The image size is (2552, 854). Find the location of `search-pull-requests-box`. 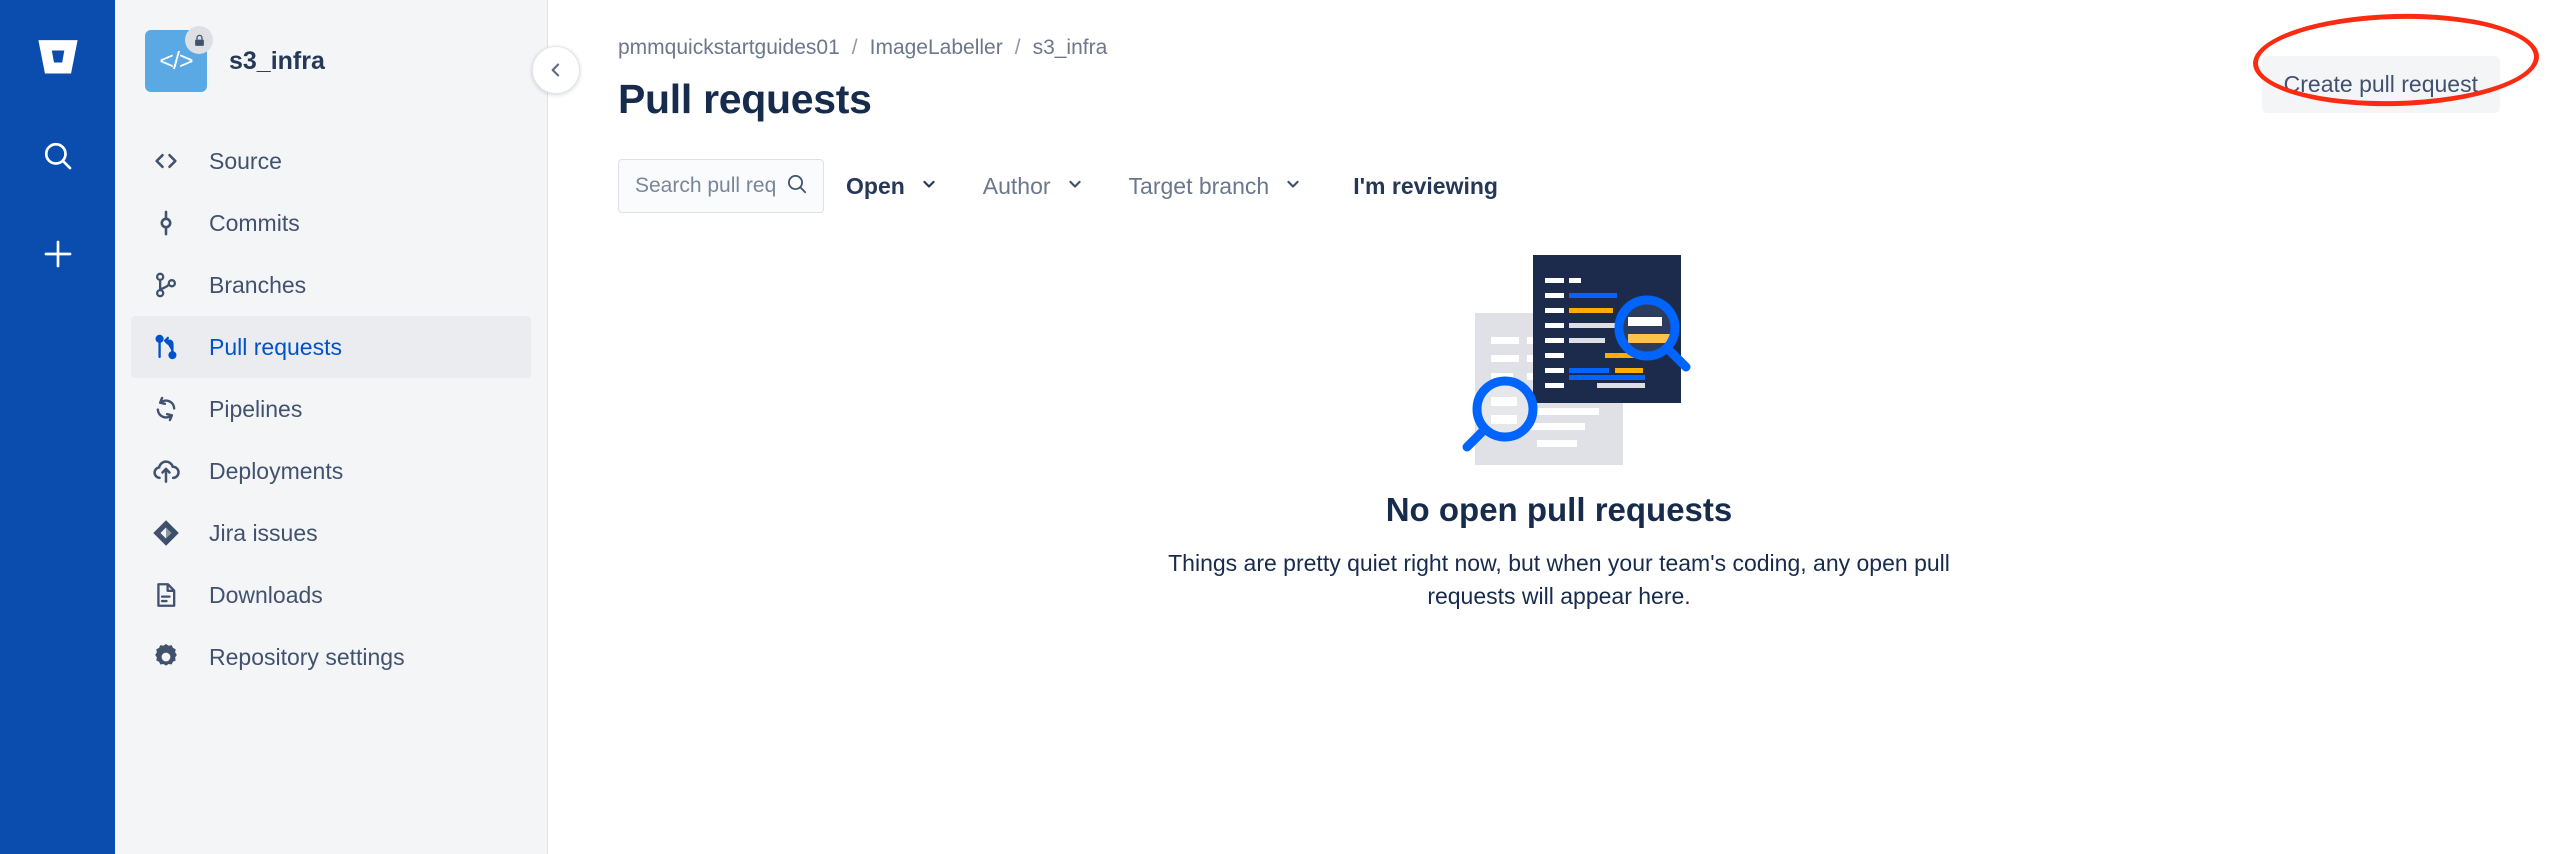

search-pull-requests-box is located at coordinates (721, 186).